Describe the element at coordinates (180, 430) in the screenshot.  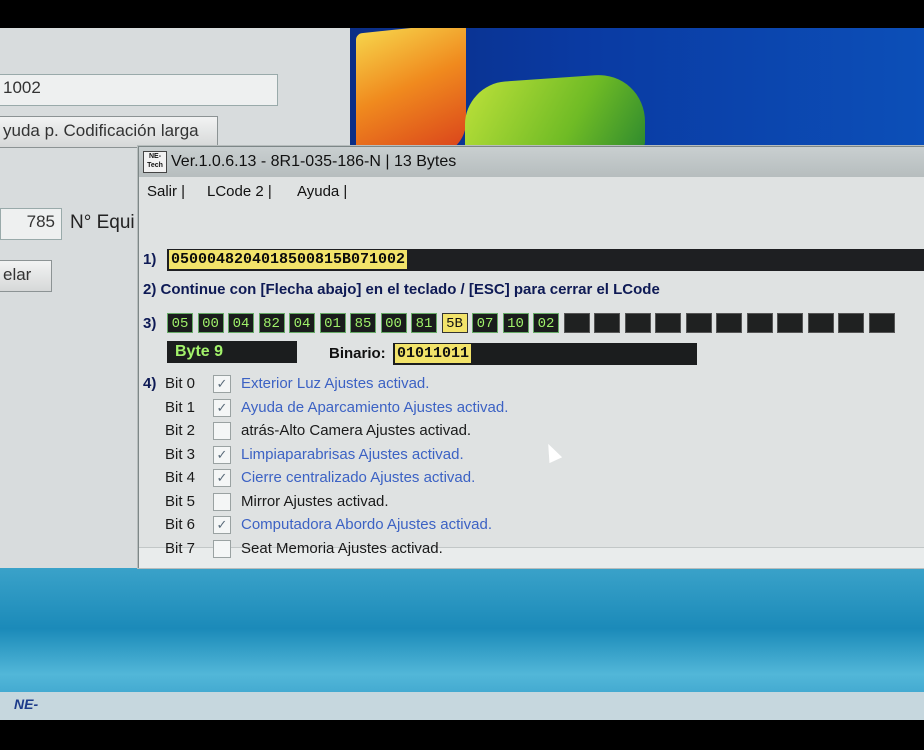
I see `bit-label: Bit 2` at that location.